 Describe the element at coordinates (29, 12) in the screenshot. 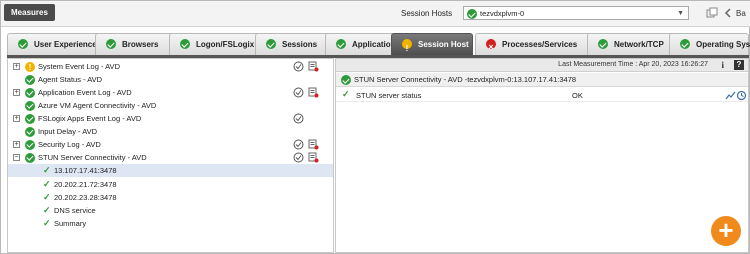

I see `measures-badge: Measures` at that location.